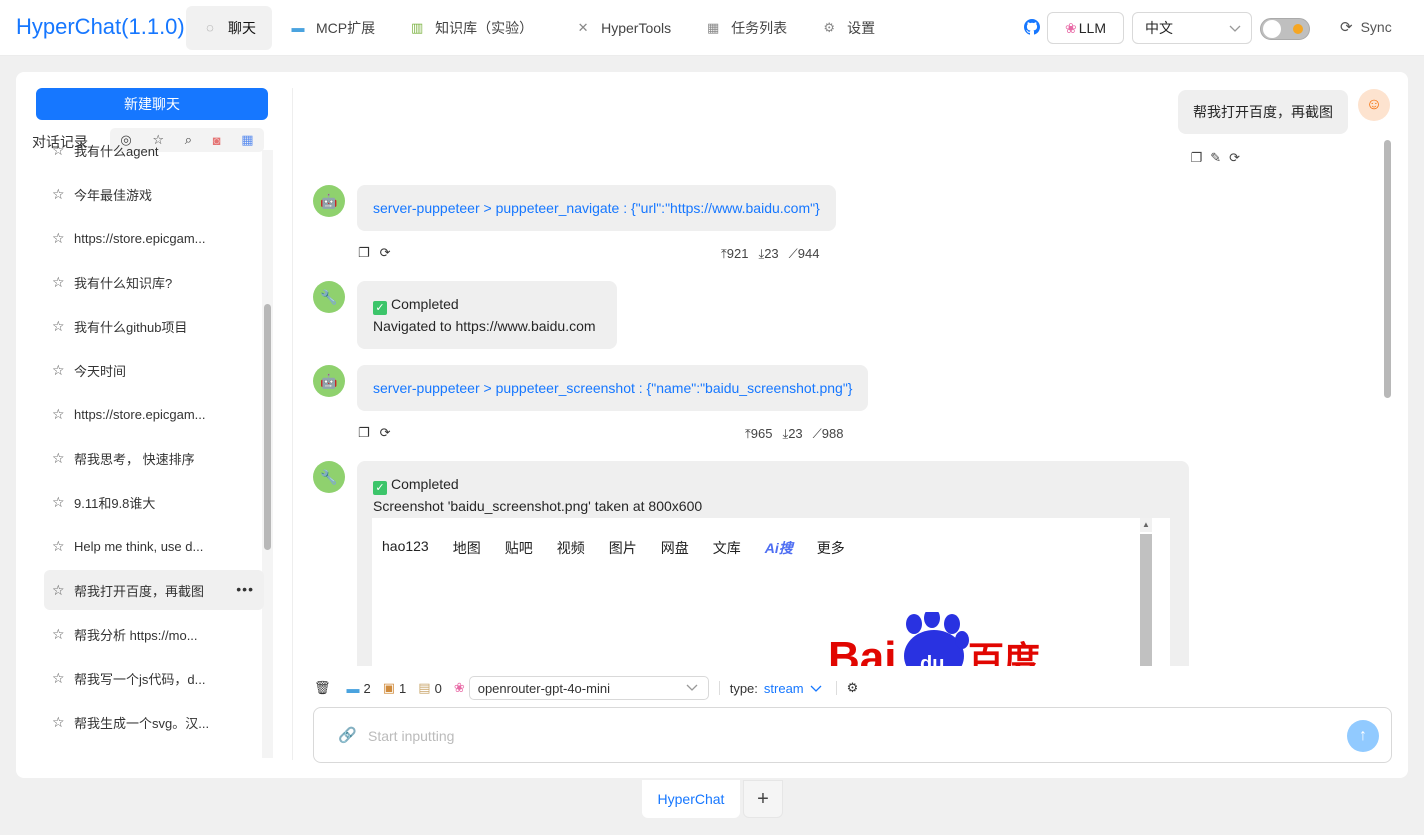 The height and width of the screenshot is (835, 1424). Describe the element at coordinates (245, 589) in the screenshot. I see `more-options-icon: •••` at that location.